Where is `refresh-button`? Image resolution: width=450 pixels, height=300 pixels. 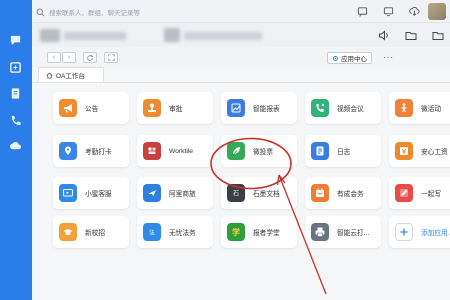
refresh-button is located at coordinates (90, 57).